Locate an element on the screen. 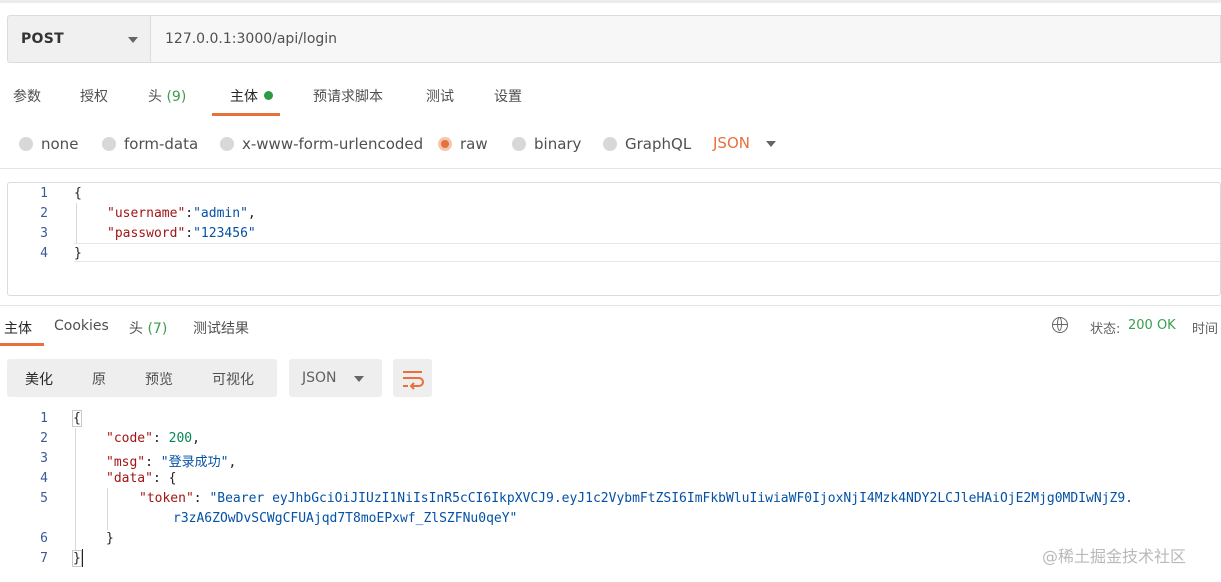  wrap-lines-icon is located at coordinates (413, 380).